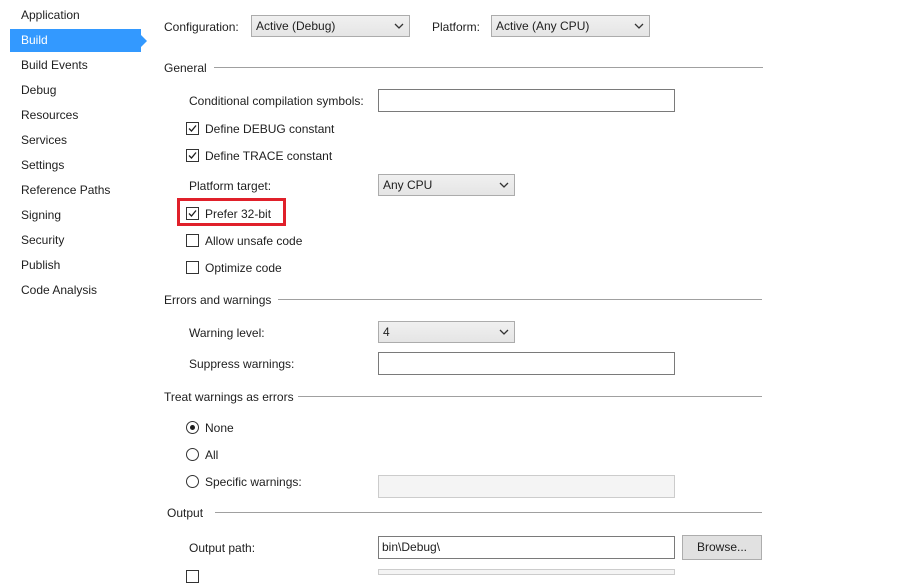 The image size is (909, 583). I want to click on sidebar-item-reference-paths: Reference Paths, so click(75, 190).